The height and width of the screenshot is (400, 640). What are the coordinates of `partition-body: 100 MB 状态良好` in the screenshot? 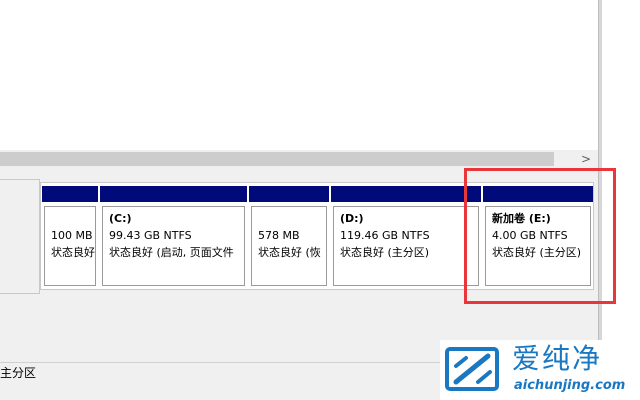 It's located at (70, 246).